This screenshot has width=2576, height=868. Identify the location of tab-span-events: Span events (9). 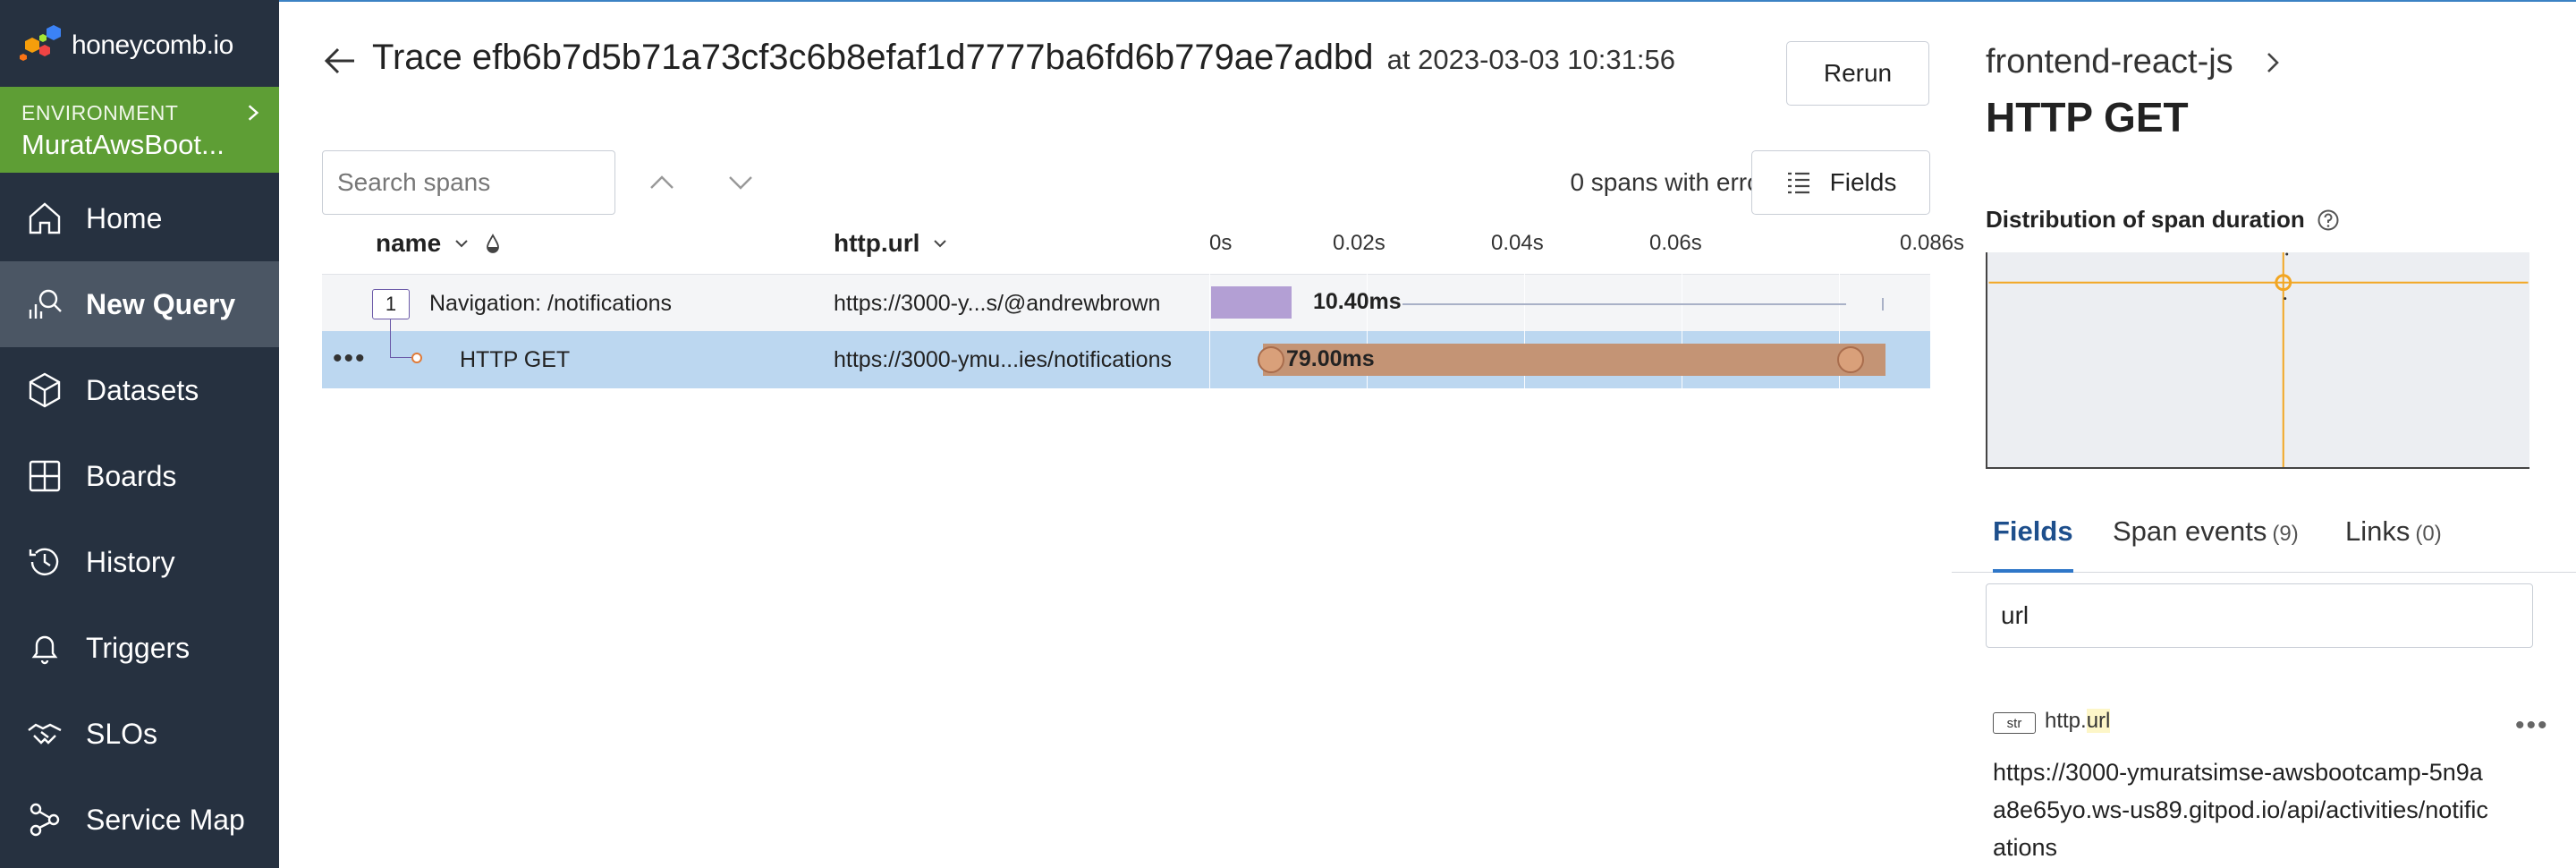
(2206, 544).